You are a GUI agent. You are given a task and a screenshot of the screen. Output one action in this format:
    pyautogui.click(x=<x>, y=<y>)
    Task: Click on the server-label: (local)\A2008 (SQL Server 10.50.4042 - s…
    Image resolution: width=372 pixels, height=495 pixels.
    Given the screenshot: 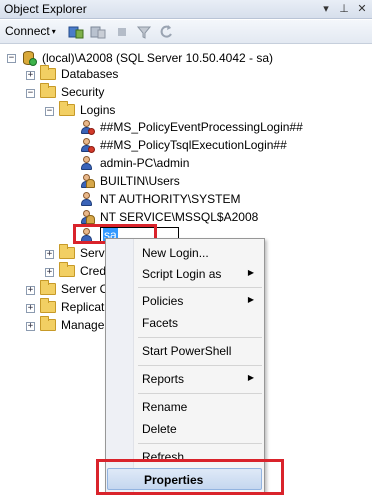 What is the action you would take?
    pyautogui.click(x=158, y=58)
    